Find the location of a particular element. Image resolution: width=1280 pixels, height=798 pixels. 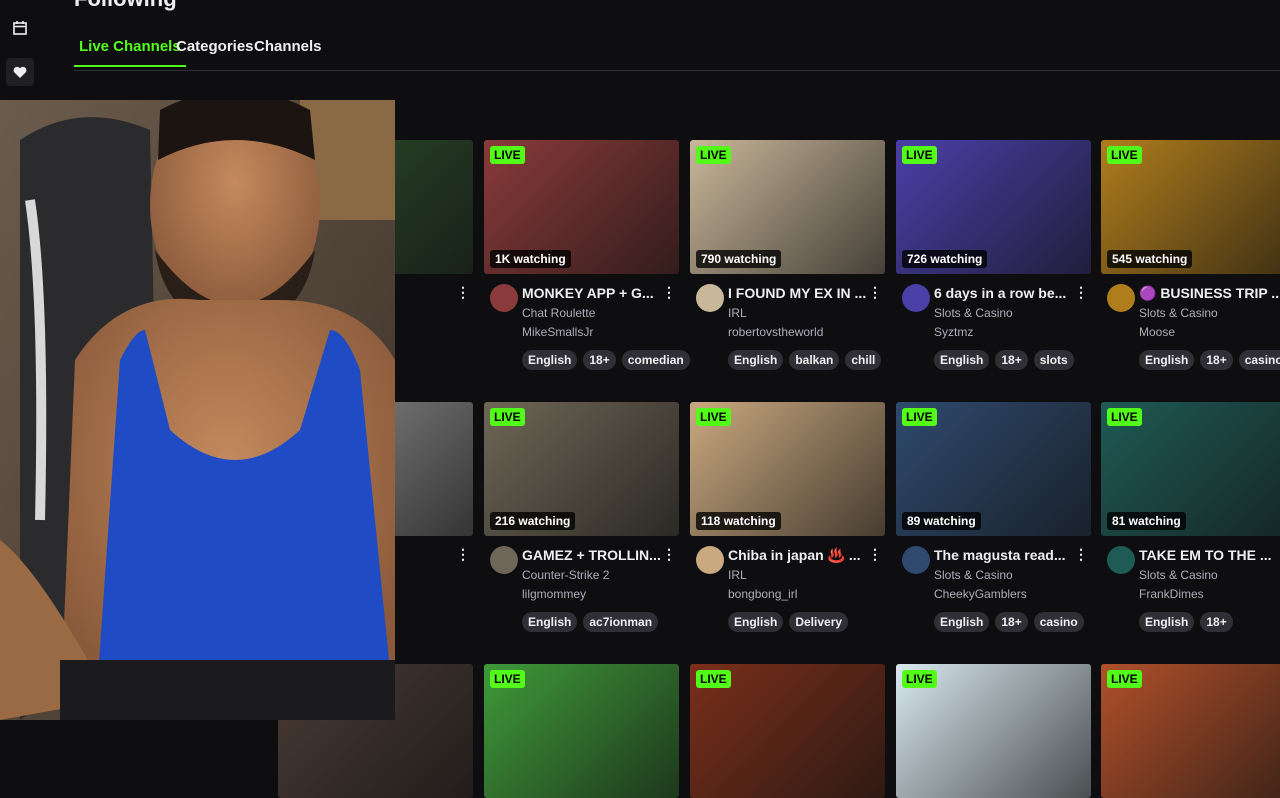

stream-thumbnail: LIVE 726 watching is located at coordinates (993, 207).